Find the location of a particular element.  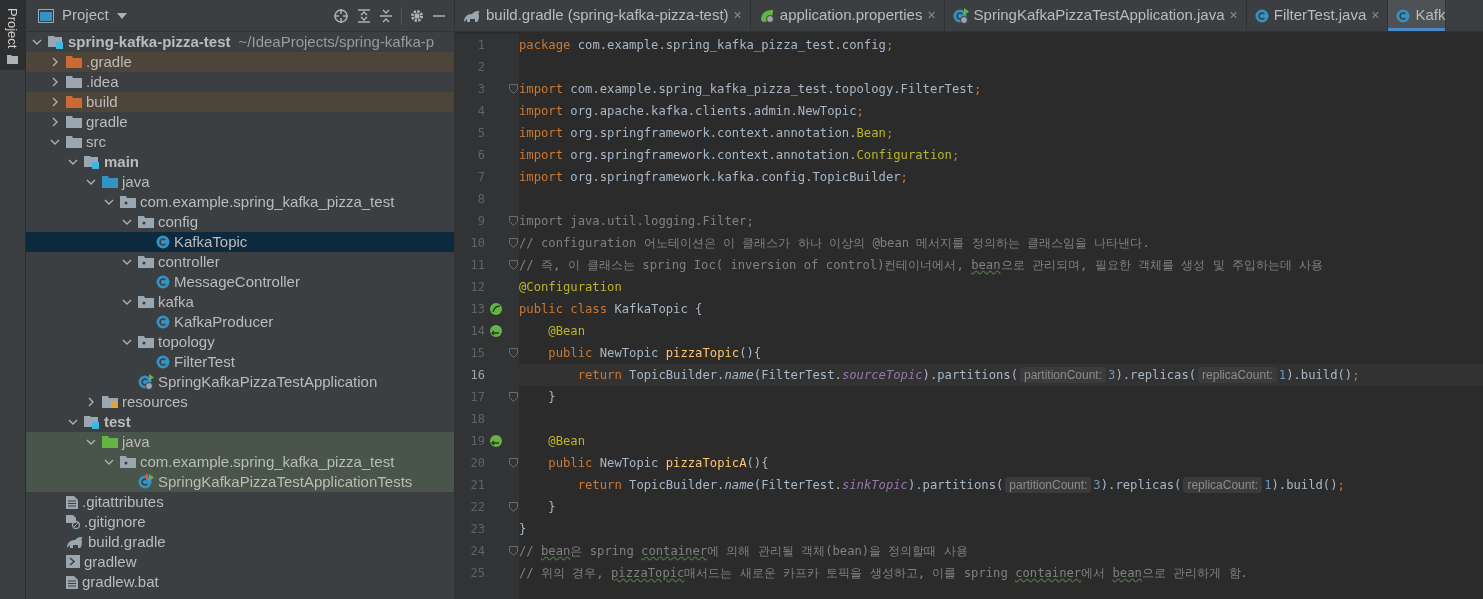

tree-row: gradle is located at coordinates (240, 122).